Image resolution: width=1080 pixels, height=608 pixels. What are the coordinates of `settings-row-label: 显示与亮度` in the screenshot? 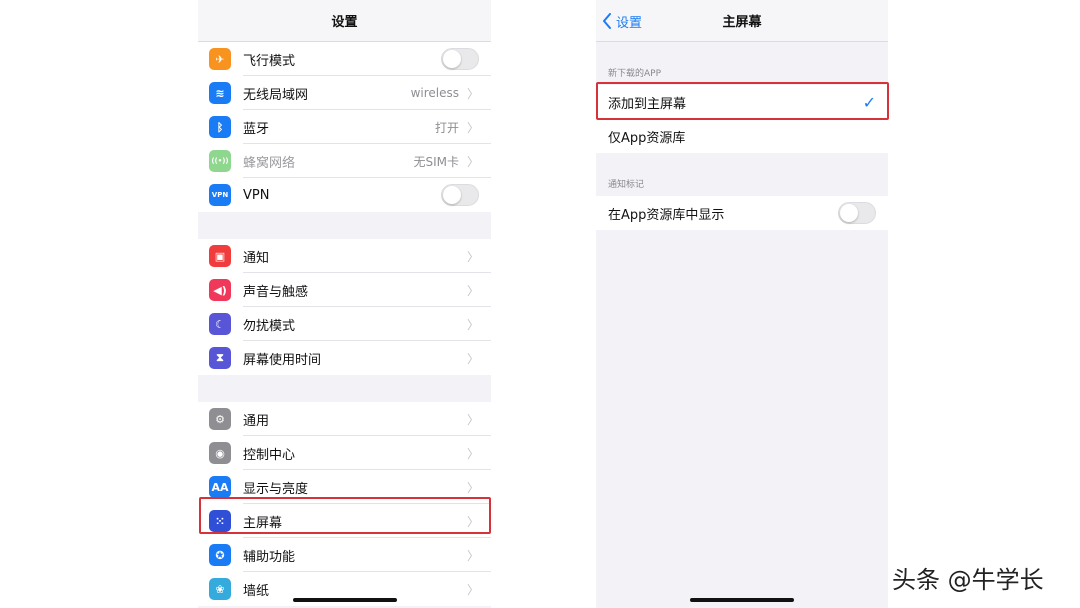 It's located at (276, 489).